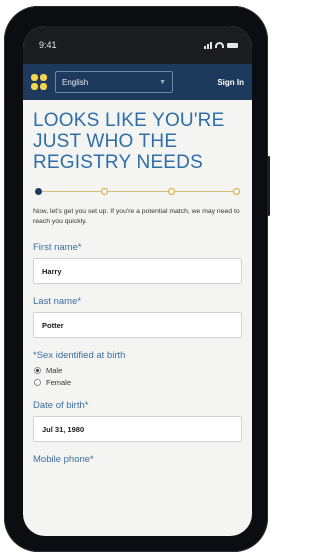 Image resolution: width=320 pixels, height=555 pixels. What do you see at coordinates (57, 301) in the screenshot?
I see `last-name-label: Last name*` at bounding box center [57, 301].